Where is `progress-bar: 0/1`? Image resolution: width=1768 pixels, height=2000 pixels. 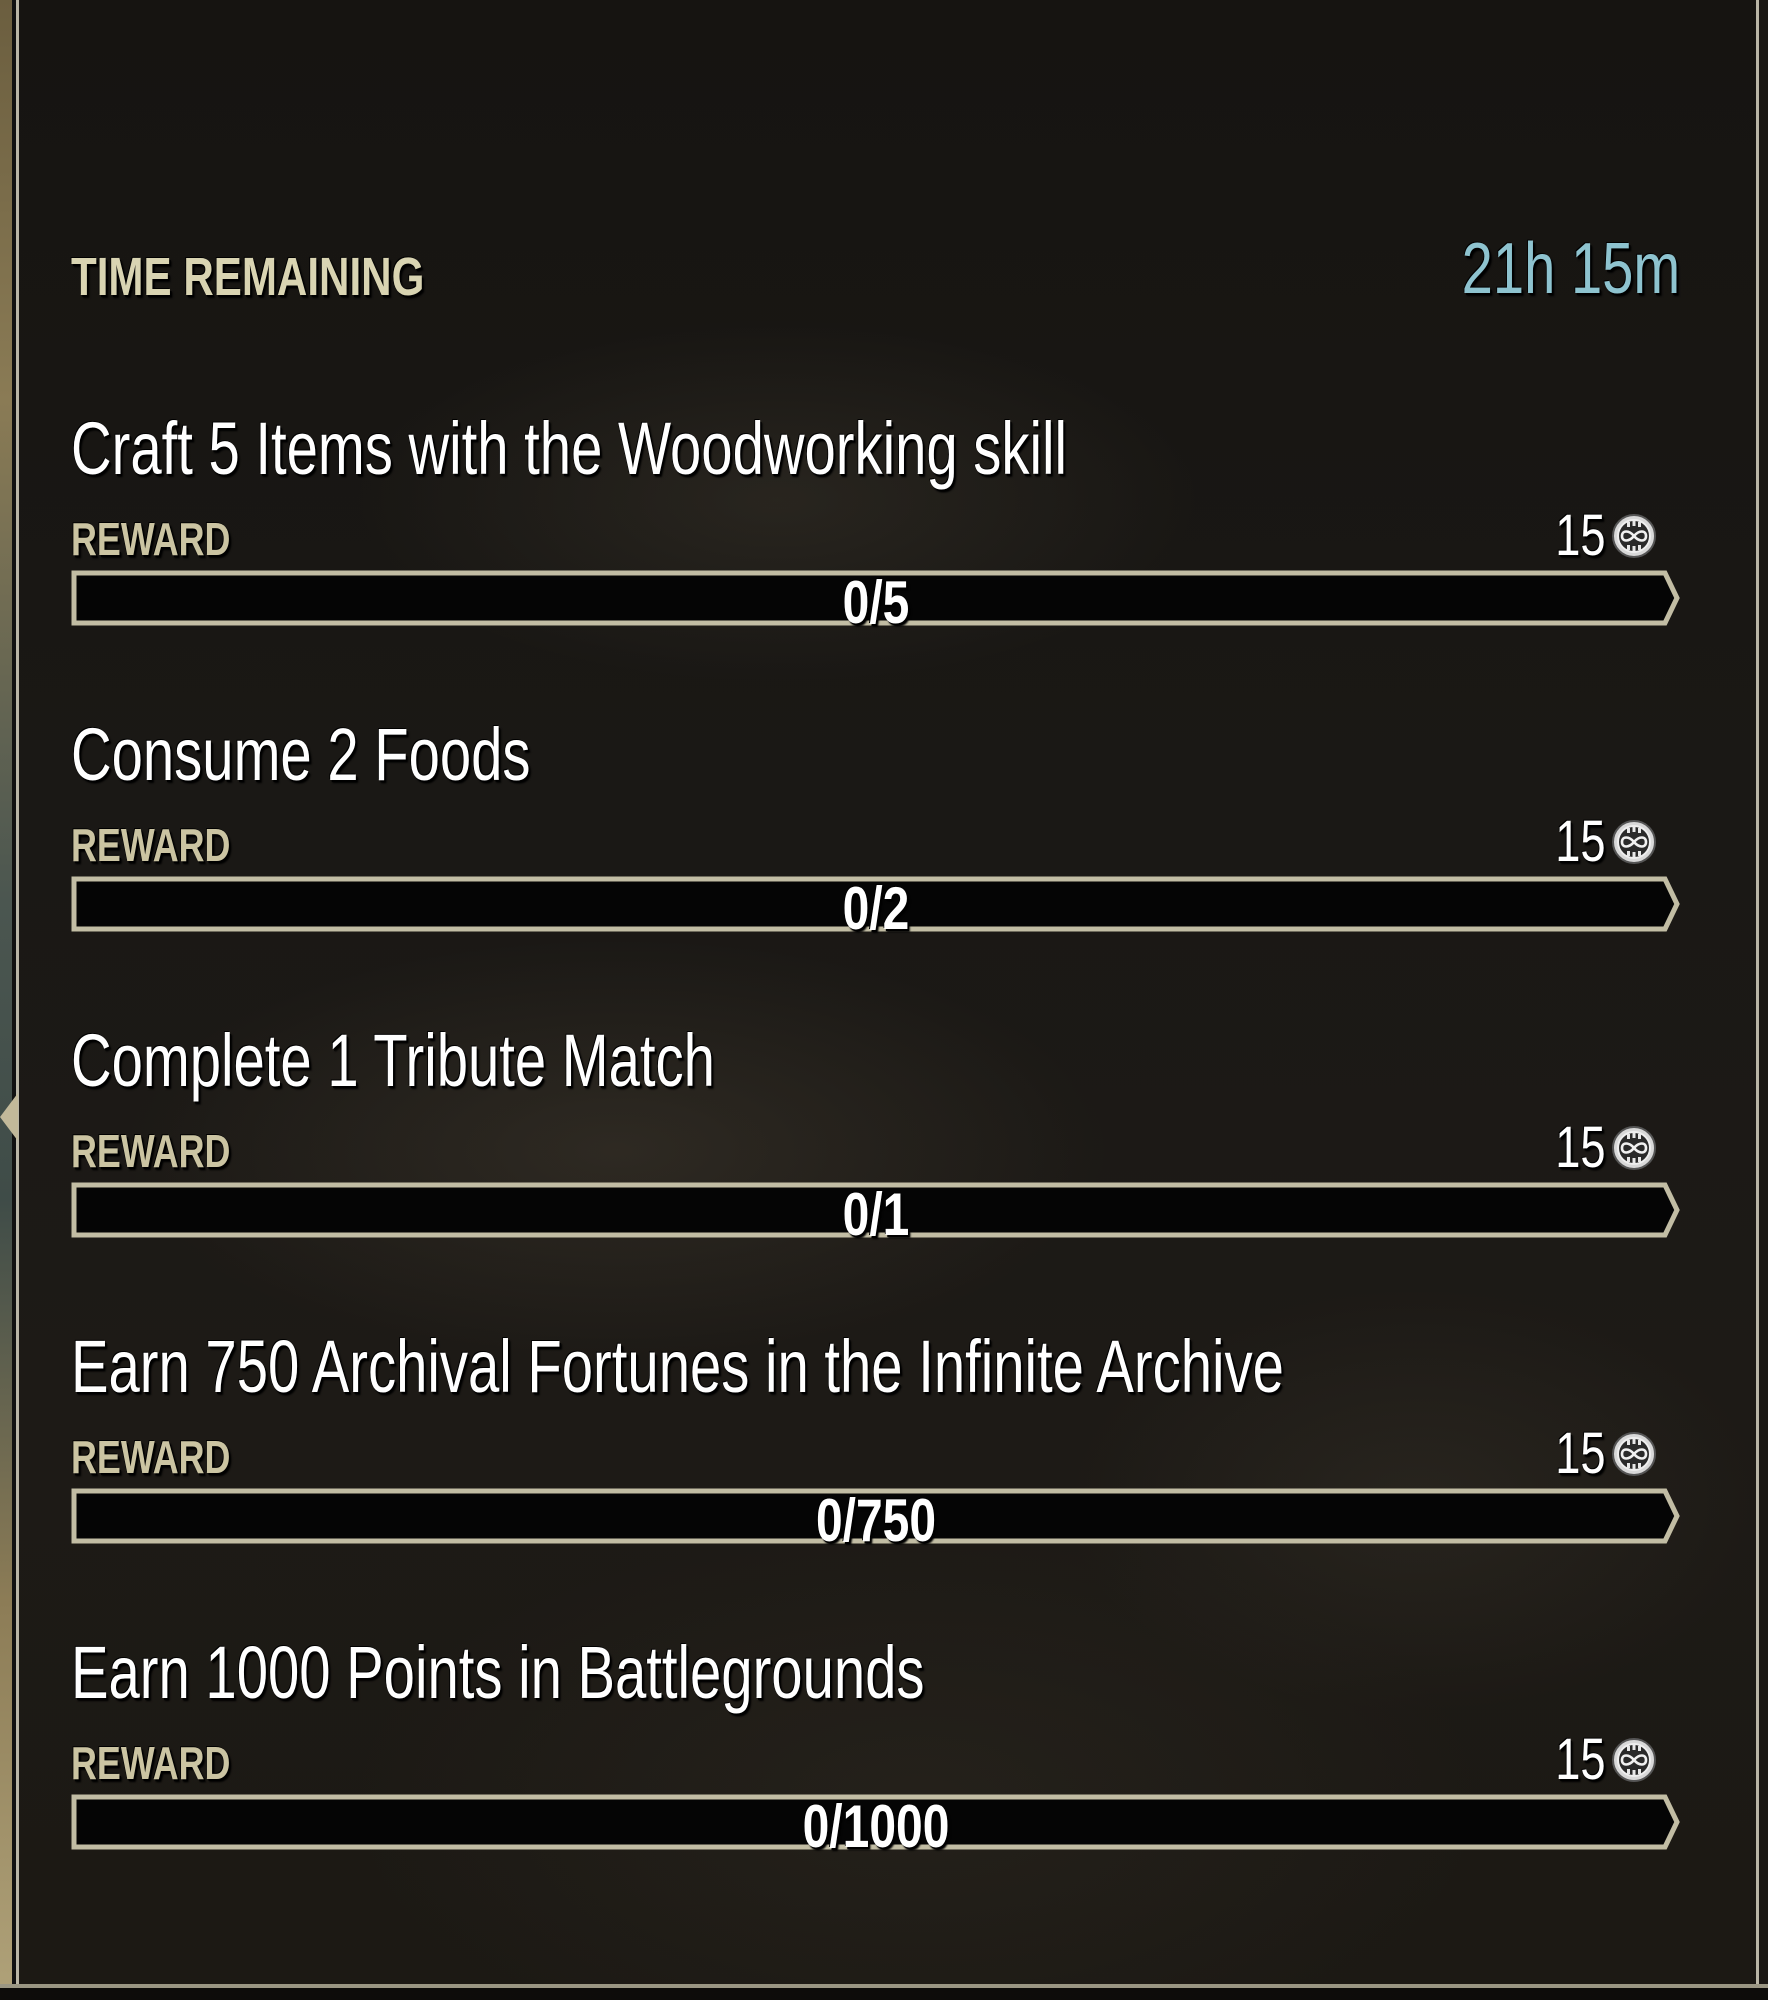
progress-bar: 0/1 is located at coordinates (876, 1214).